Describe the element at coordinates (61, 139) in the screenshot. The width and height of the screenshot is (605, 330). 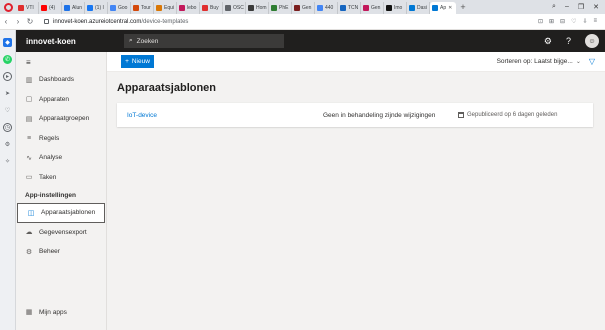
I see `nav-item-regels: ≡ Regels` at that location.